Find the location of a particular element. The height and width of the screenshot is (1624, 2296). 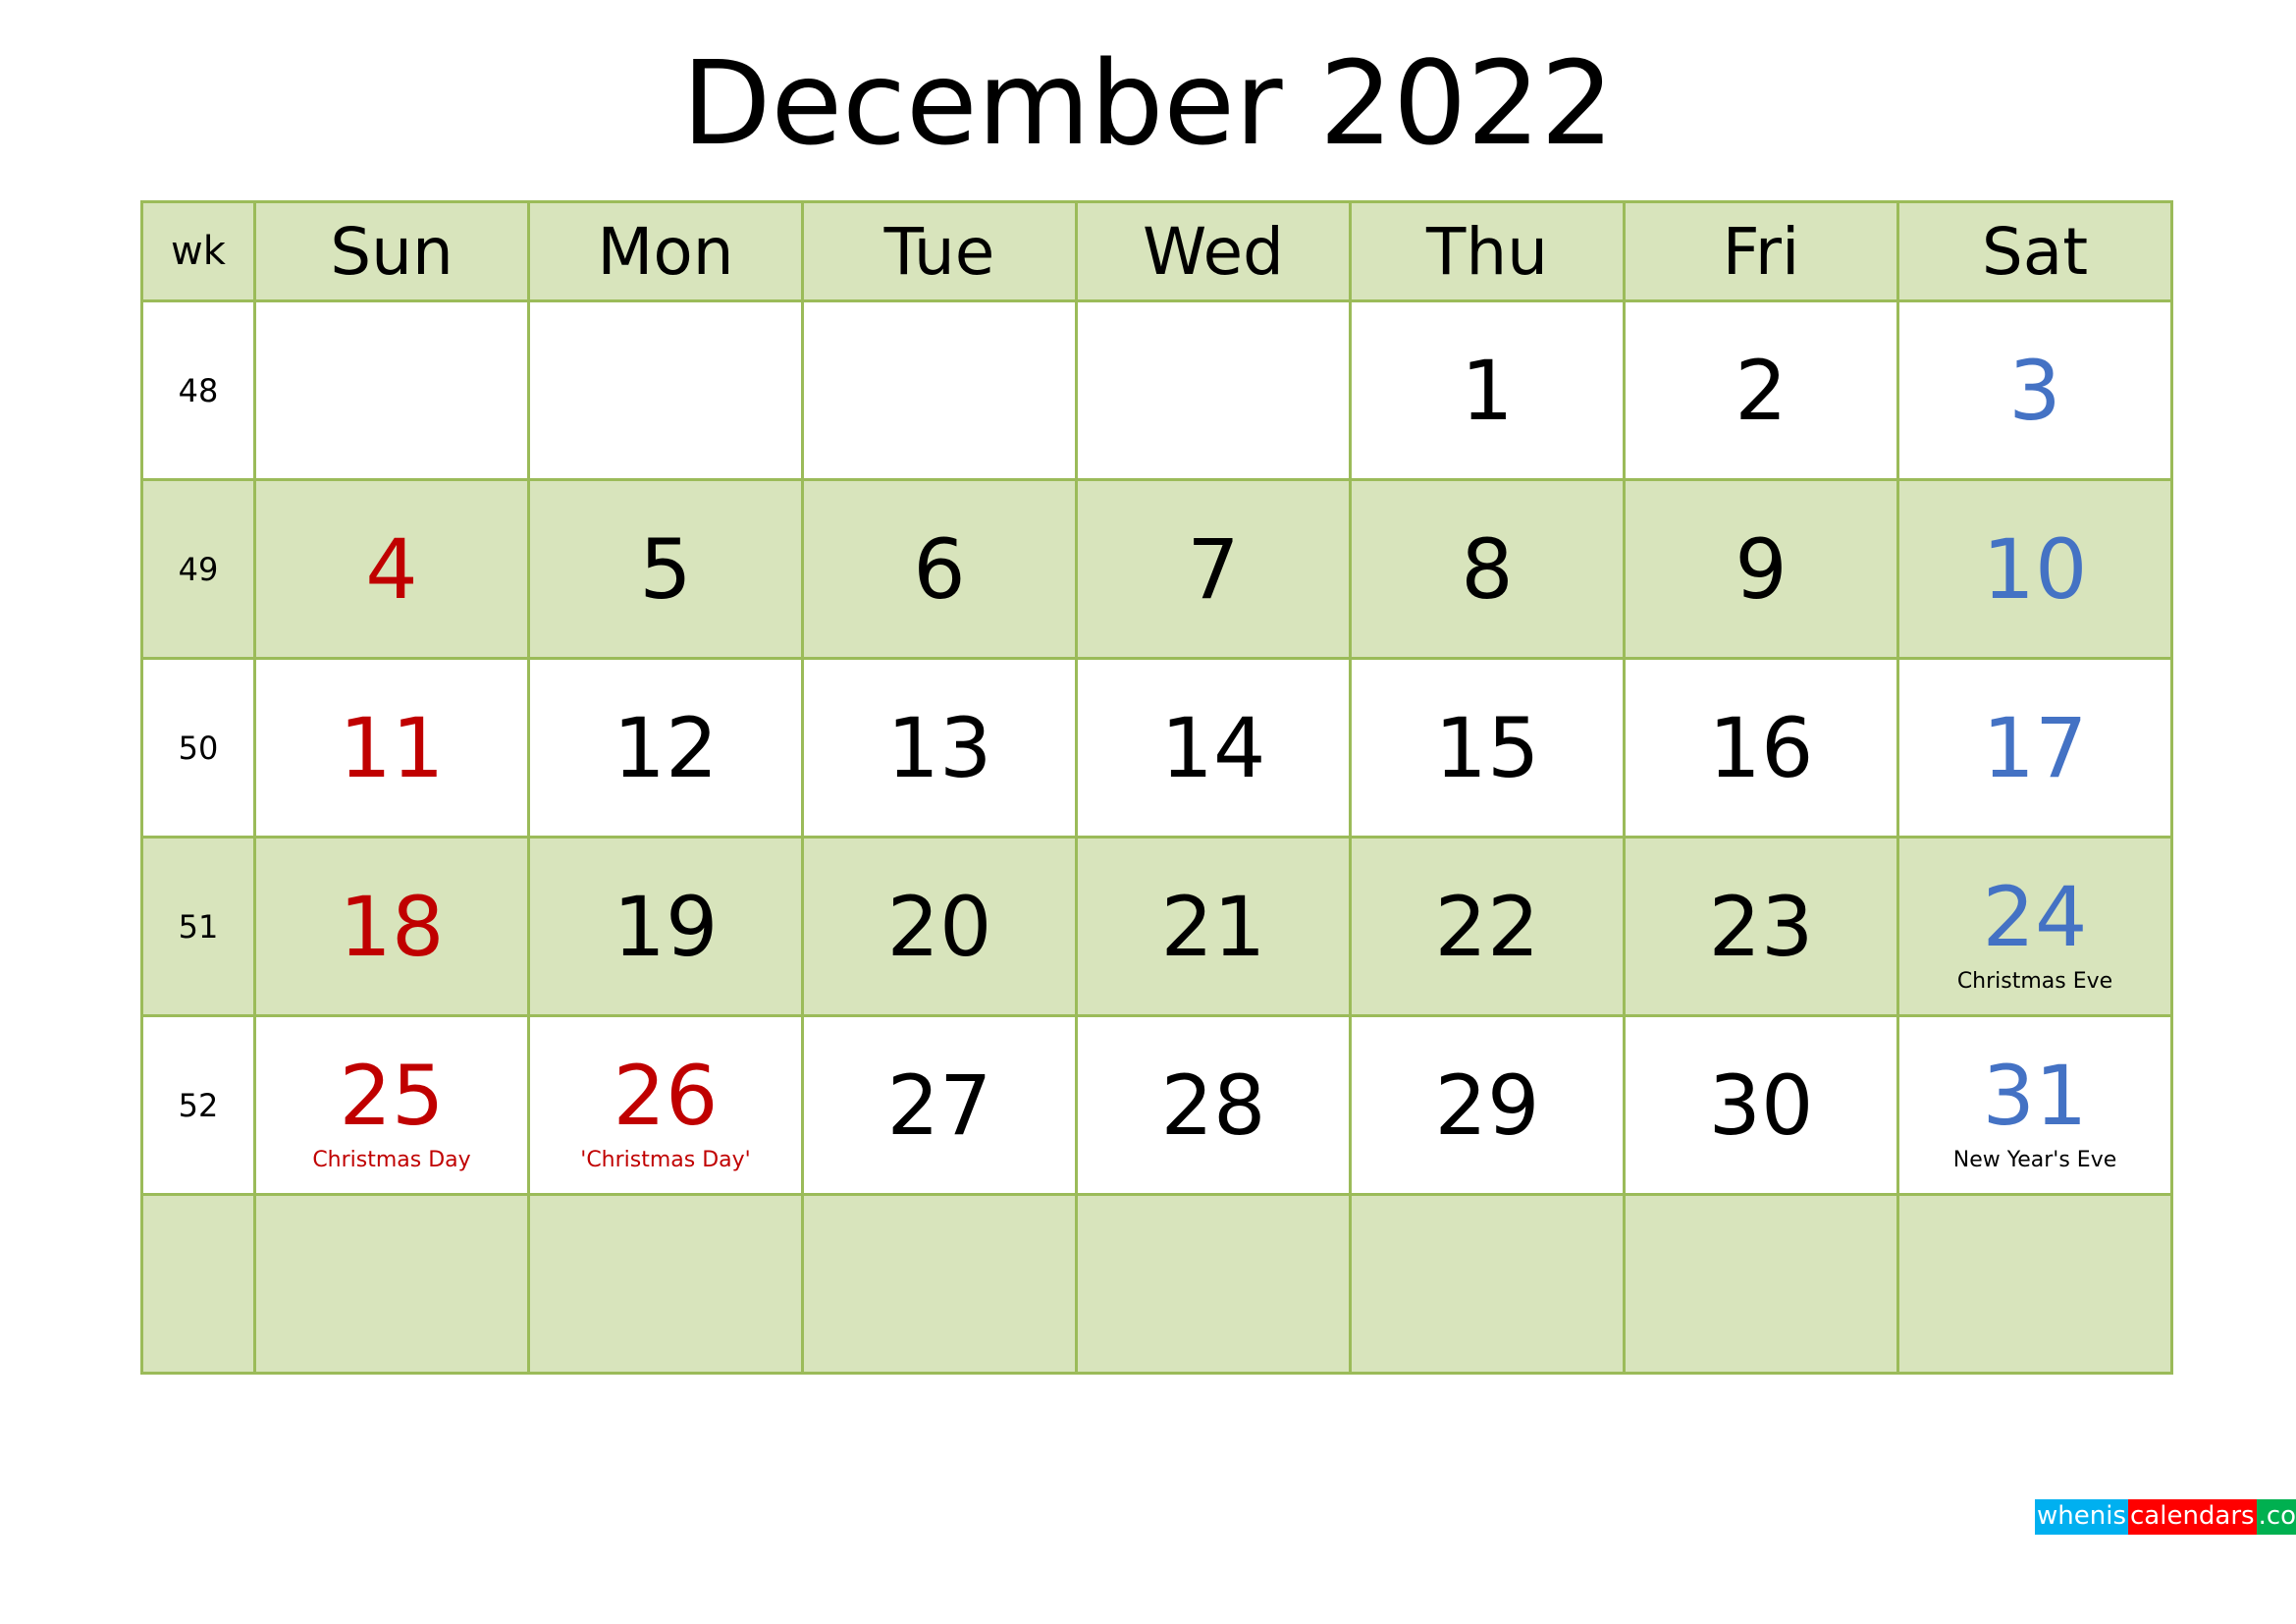

day-number: 7 is located at coordinates (1213, 569).